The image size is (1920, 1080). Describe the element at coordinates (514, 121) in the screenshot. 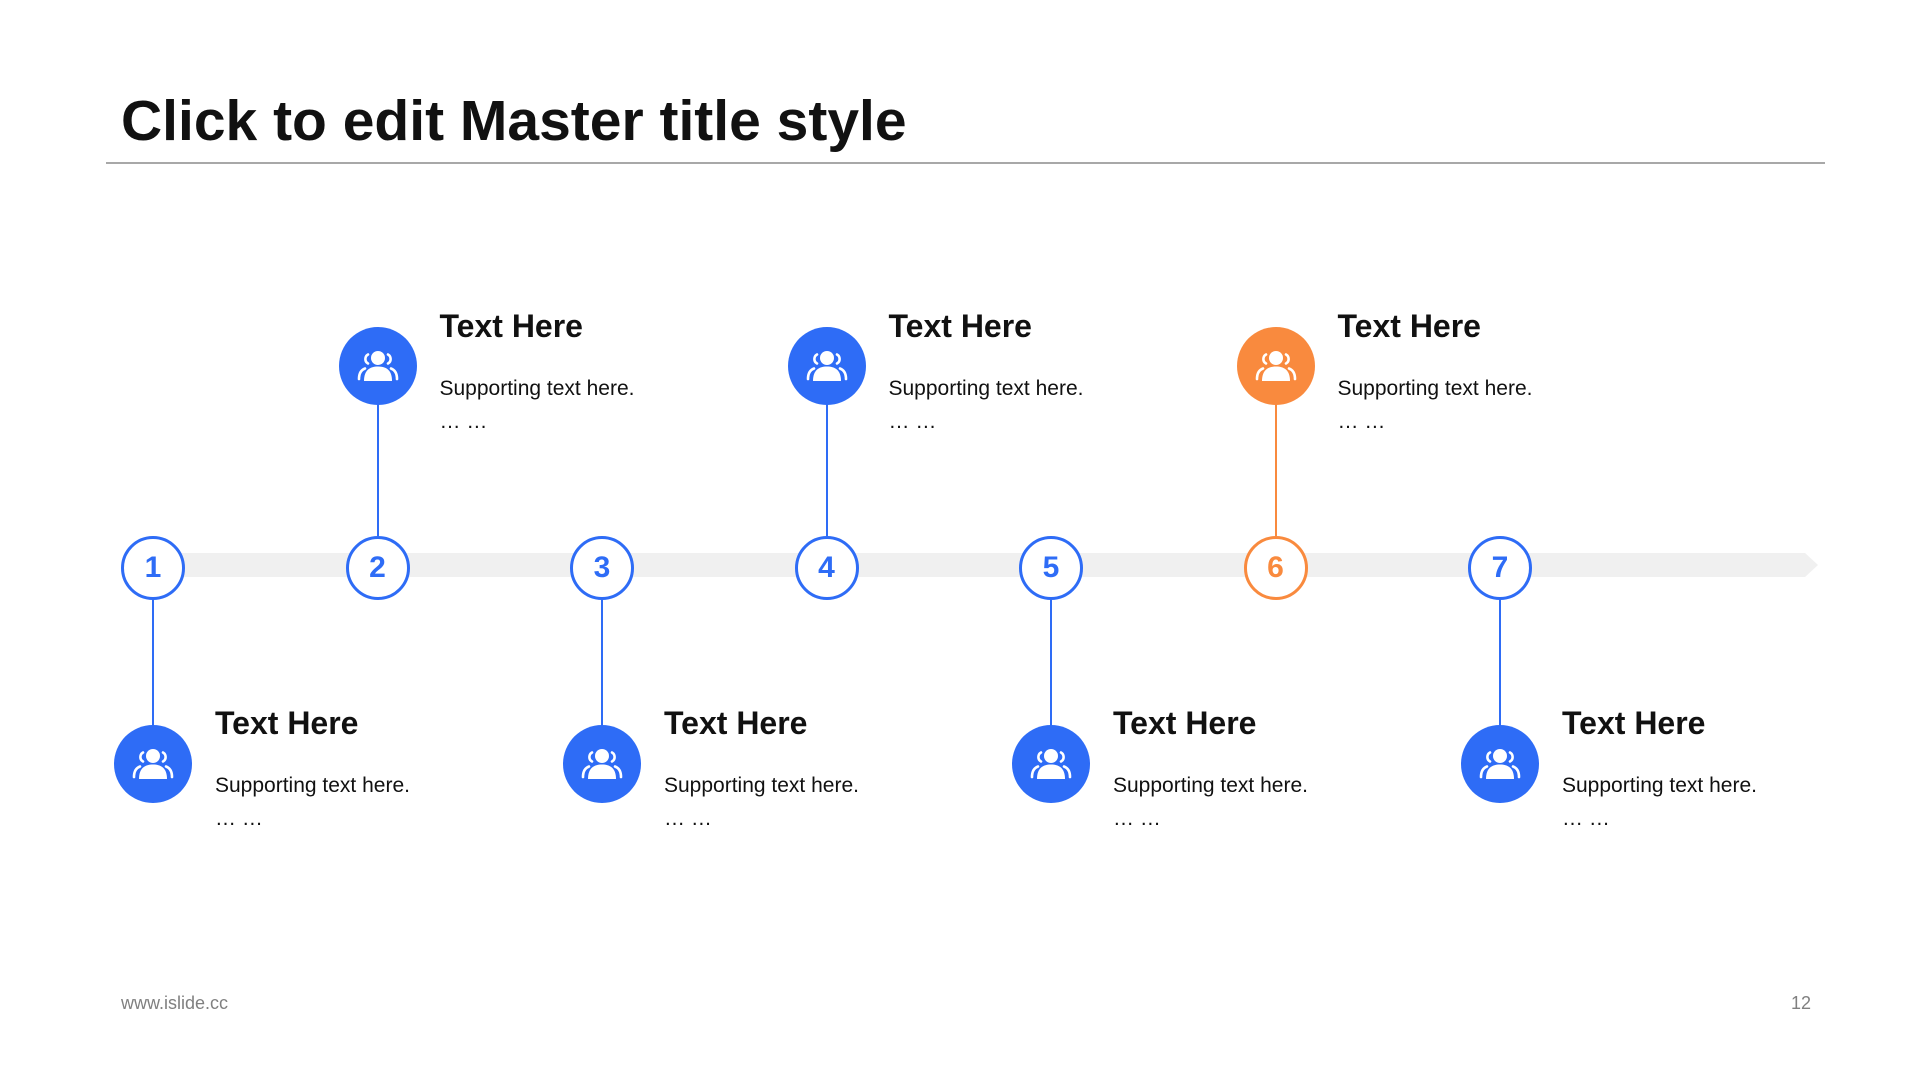

I see `slide-title: Click to edit Master title style` at that location.